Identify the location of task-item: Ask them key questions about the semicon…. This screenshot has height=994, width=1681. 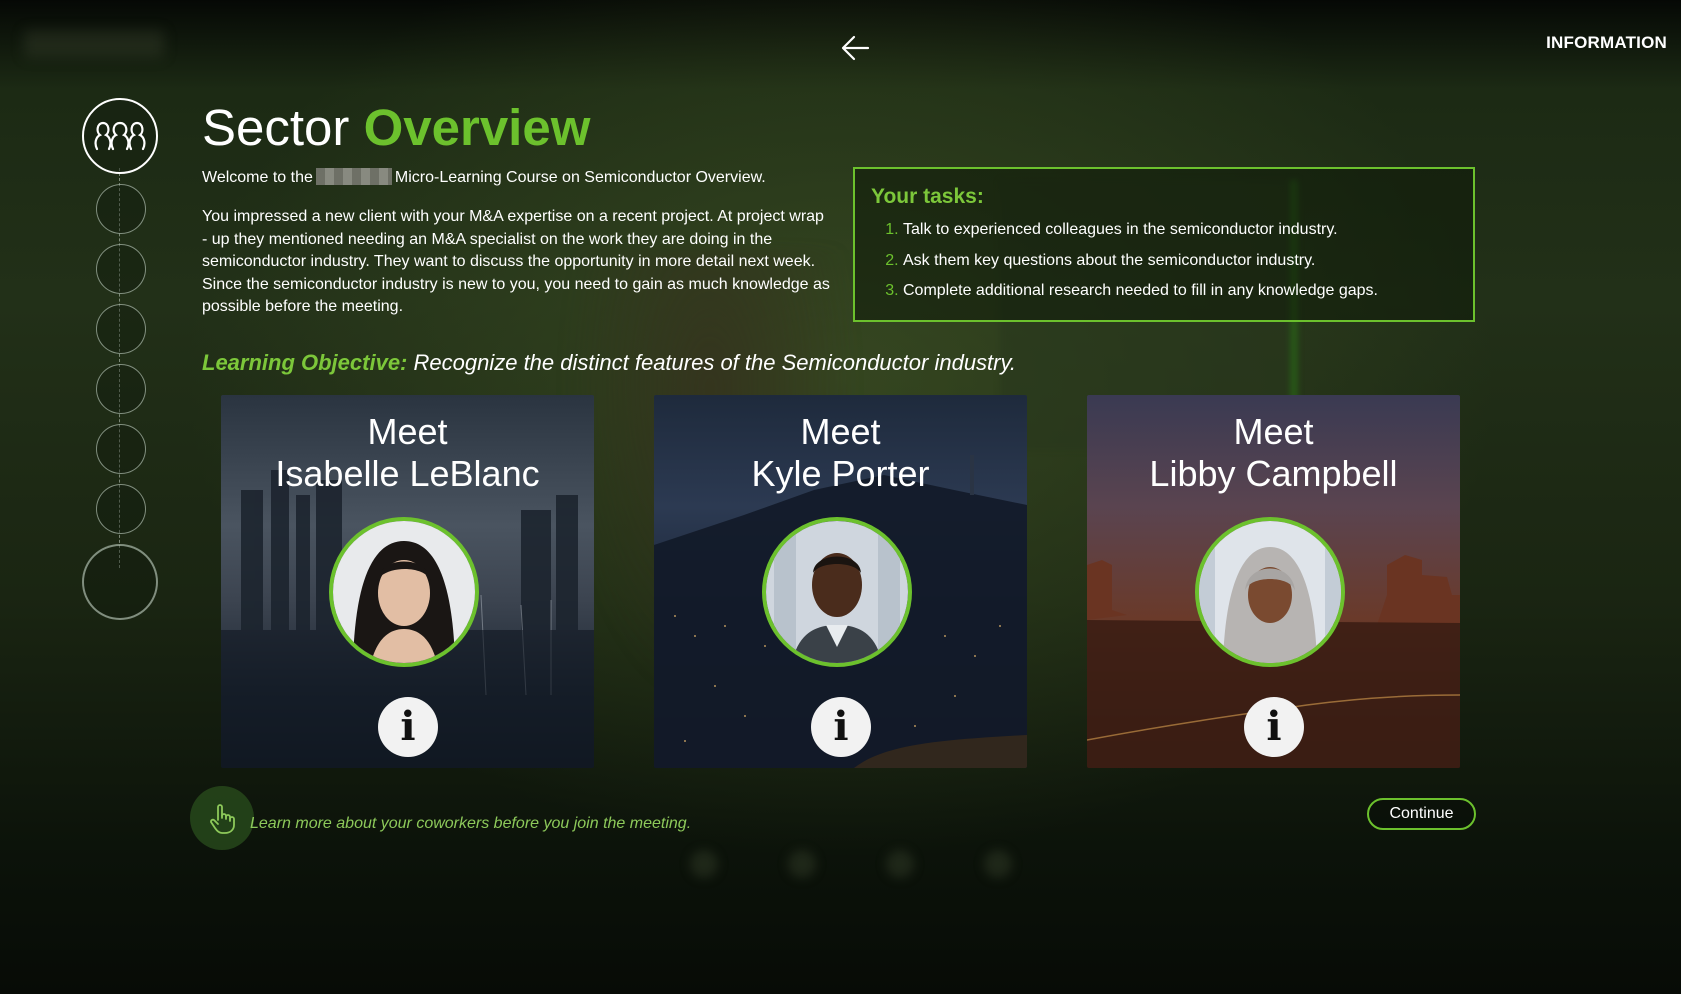
(1180, 261).